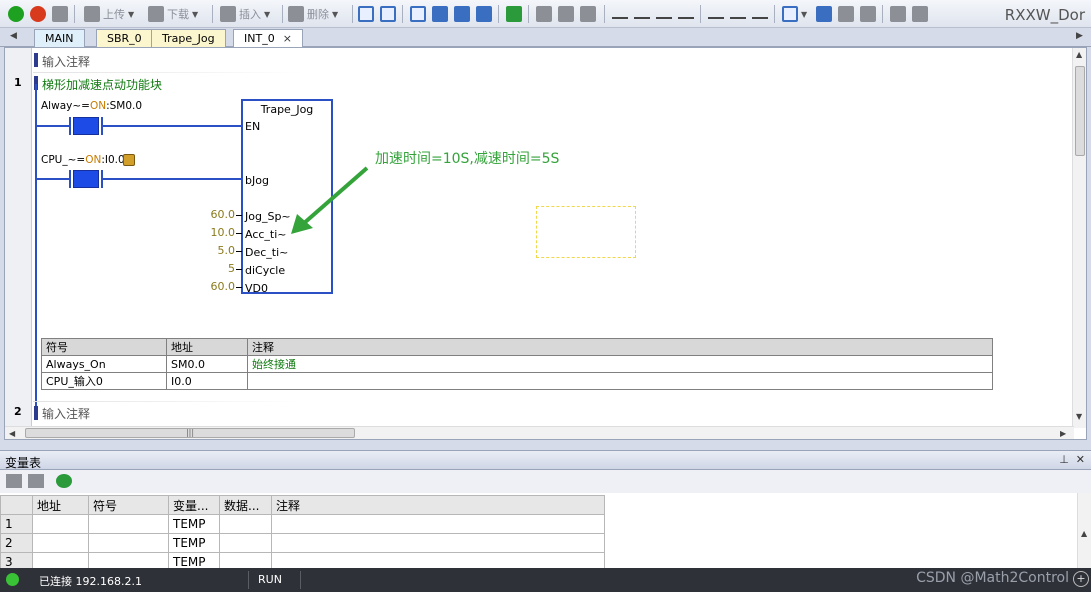  I want to click on tab-trape-jog: Trape_Jog, so click(188, 38).